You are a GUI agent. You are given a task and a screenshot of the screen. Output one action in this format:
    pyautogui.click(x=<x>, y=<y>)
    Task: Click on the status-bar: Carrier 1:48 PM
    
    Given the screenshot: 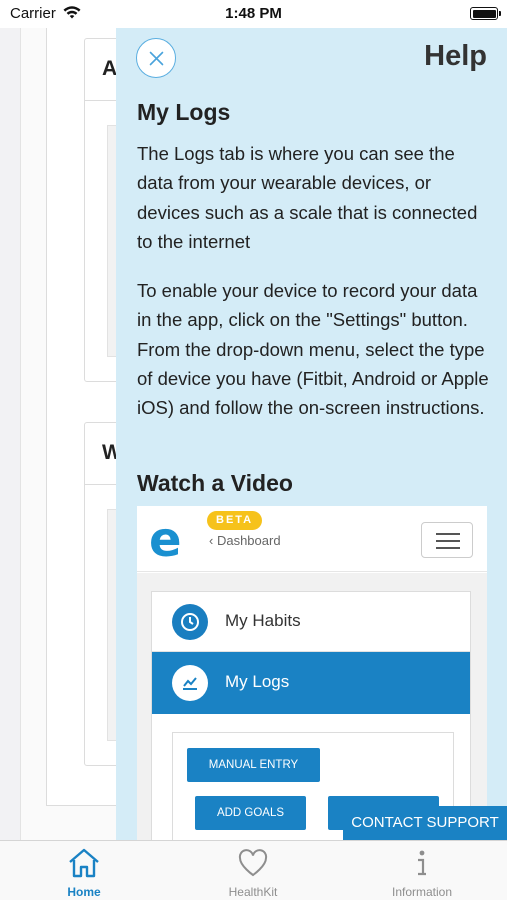 What is the action you would take?
    pyautogui.click(x=253, y=14)
    